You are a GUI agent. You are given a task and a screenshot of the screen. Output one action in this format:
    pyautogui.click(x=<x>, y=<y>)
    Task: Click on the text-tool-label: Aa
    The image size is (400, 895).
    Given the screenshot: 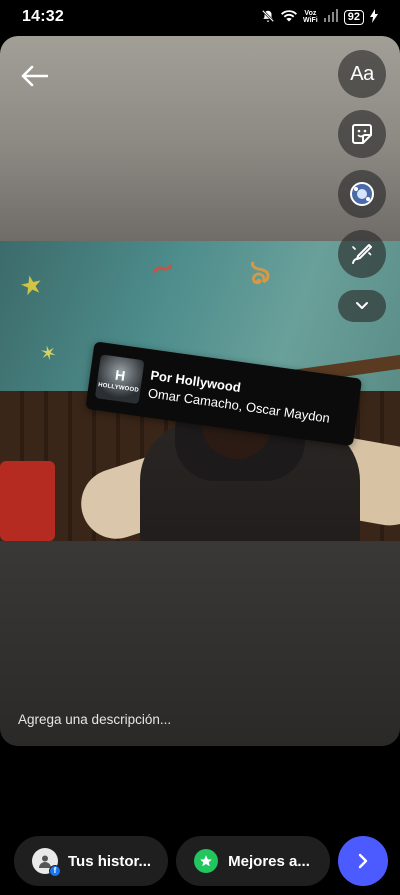 What is the action you would take?
    pyautogui.click(x=362, y=73)
    